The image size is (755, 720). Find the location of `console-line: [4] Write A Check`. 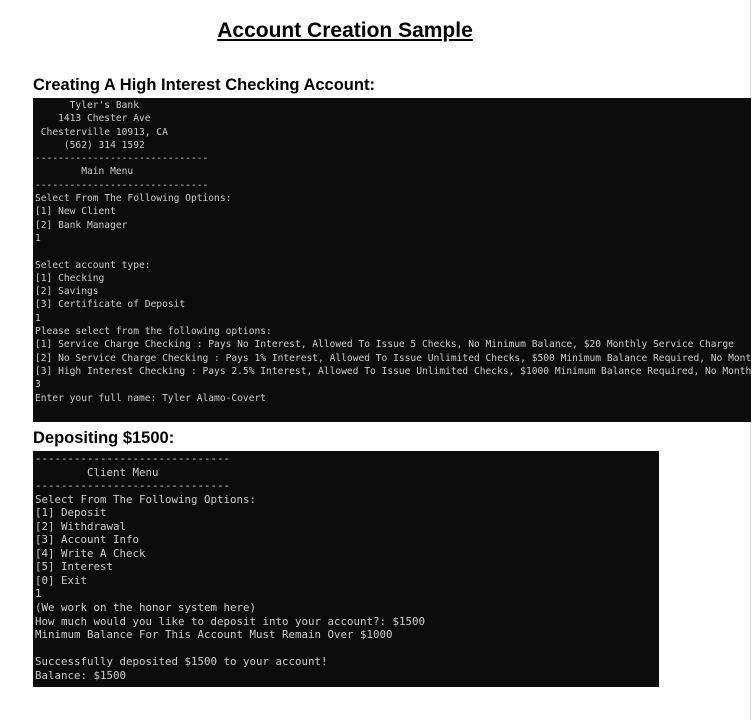

console-line: [4] Write A Check is located at coordinates (90, 553).